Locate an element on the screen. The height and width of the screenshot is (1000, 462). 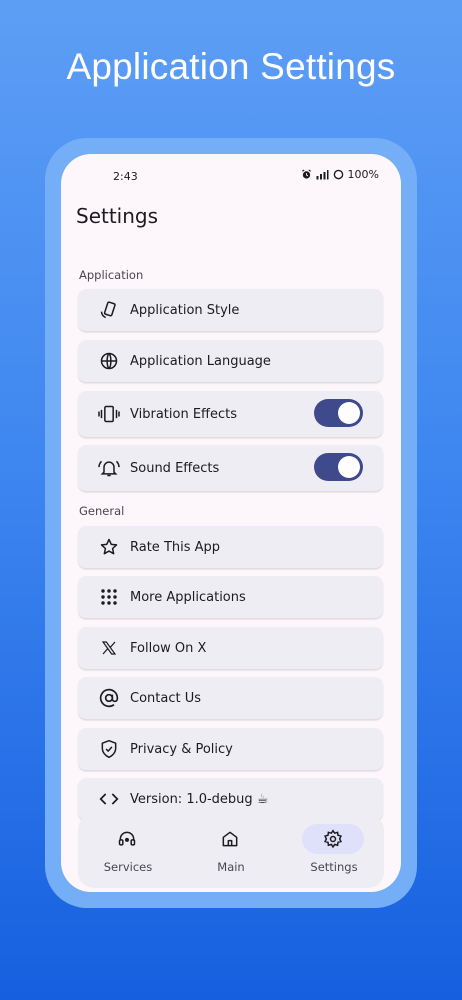
nav-settings: Settings is located at coordinates (334, 851).